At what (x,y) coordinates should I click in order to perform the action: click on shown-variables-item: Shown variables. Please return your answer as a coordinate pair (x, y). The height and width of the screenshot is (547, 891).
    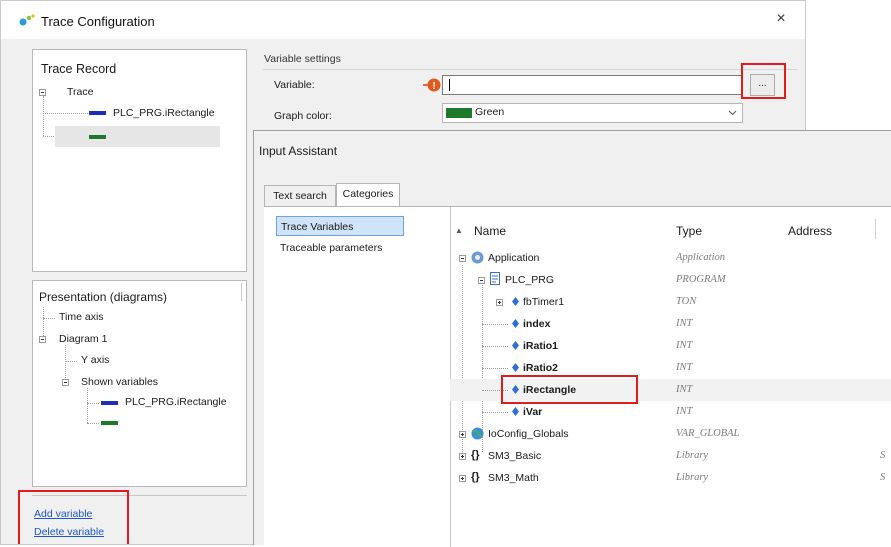
    Looking at the image, I should click on (119, 382).